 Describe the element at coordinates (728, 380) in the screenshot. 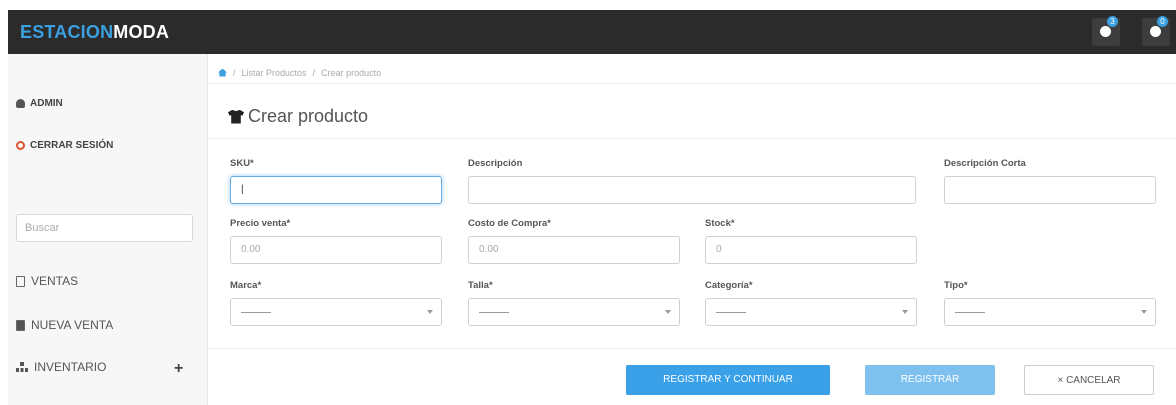

I see `register-continue-button: REGISTRAR Y CONTINUAR` at that location.